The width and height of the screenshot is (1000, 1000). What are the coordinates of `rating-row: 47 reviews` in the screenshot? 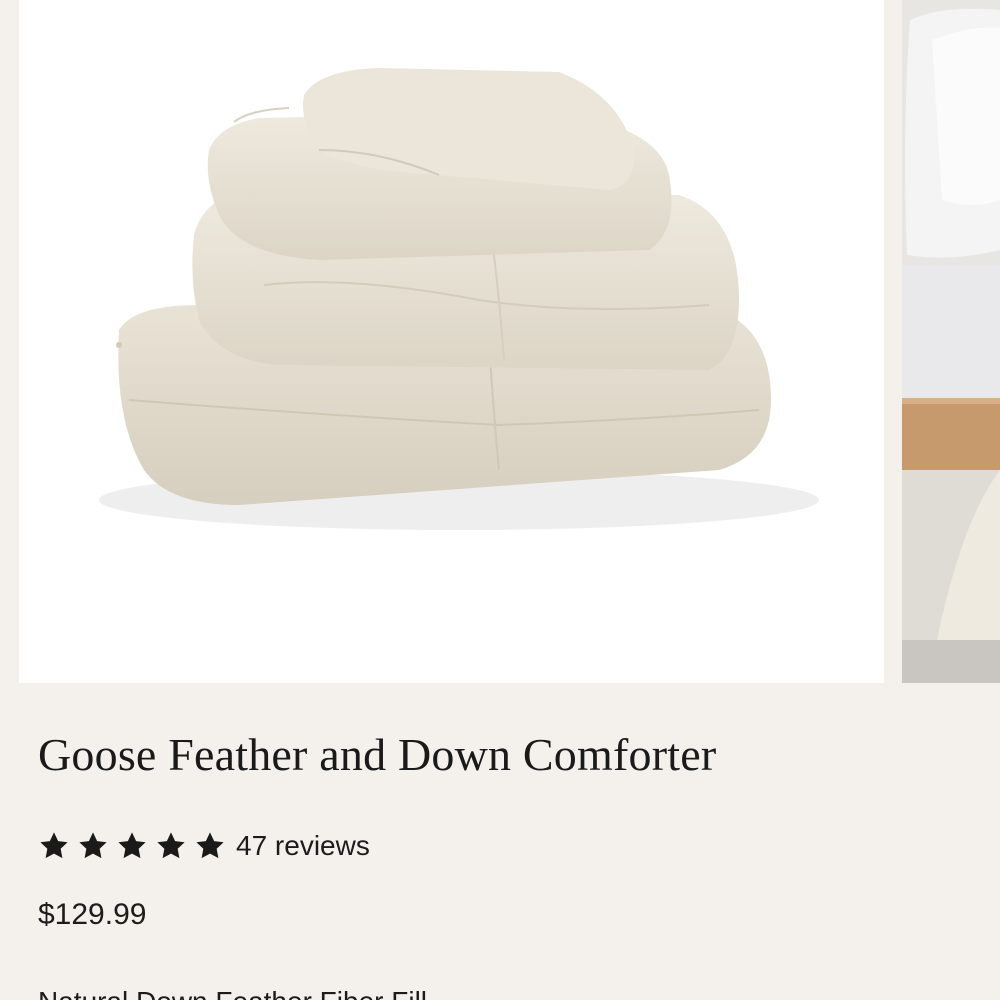 It's located at (204, 846).